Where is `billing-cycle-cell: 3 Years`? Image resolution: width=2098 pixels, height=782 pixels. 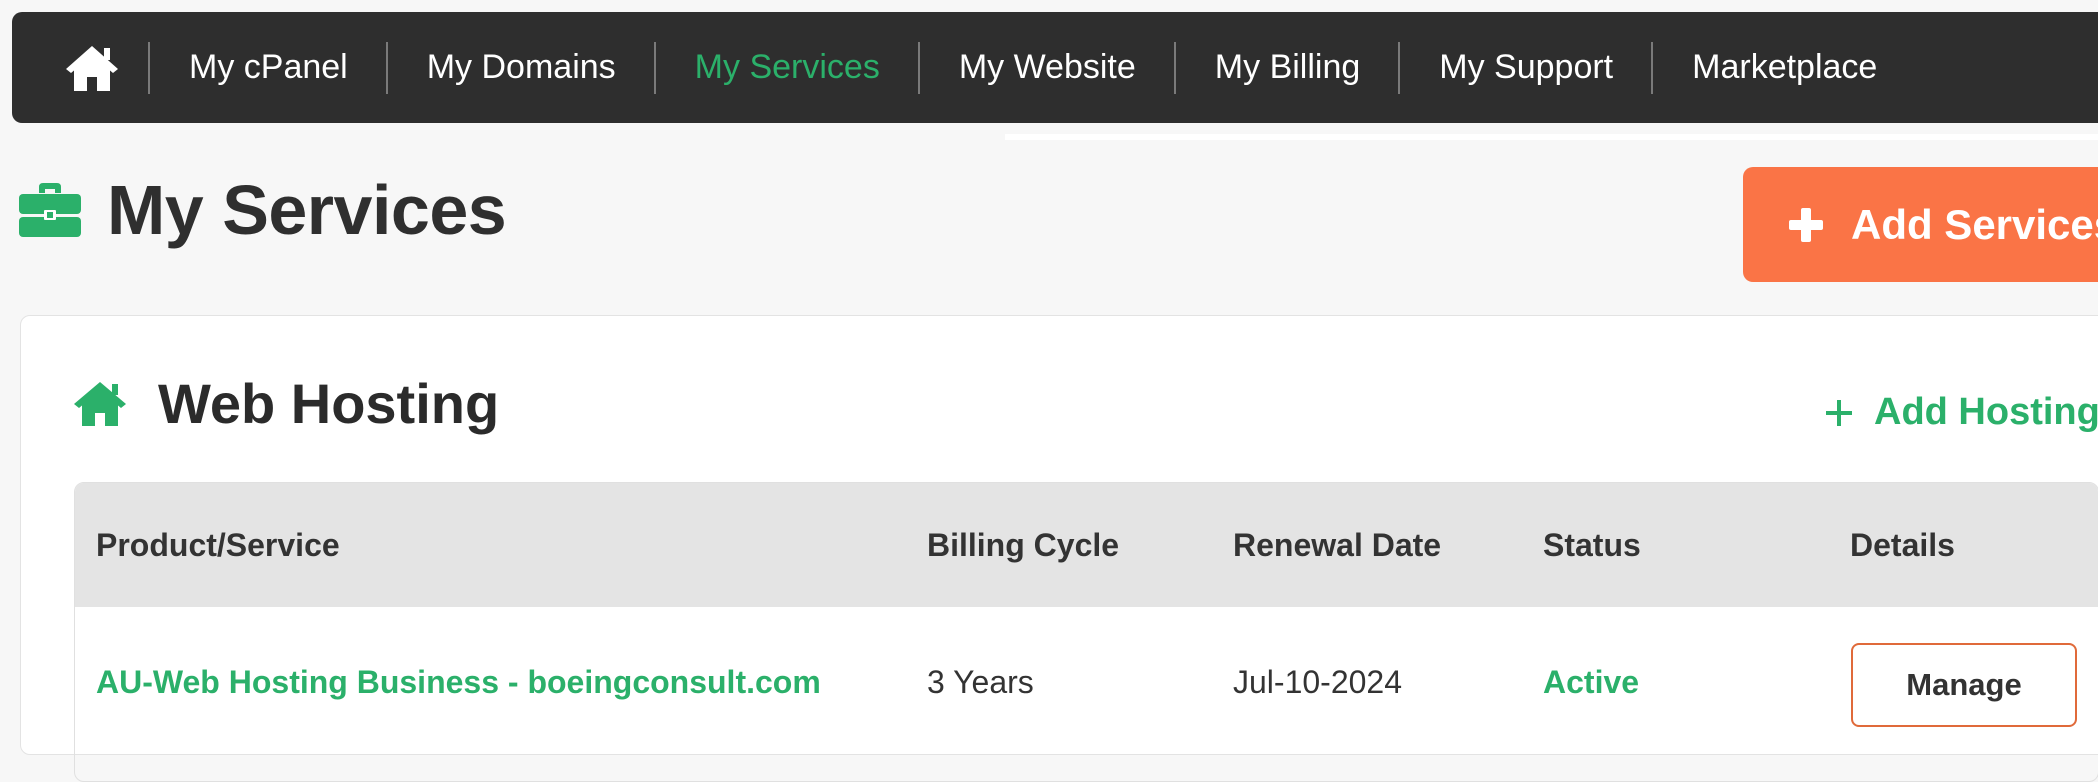
billing-cycle-cell: 3 Years is located at coordinates (980, 681).